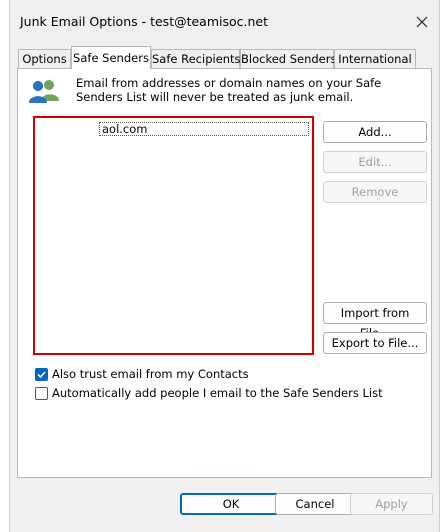 The width and height of the screenshot is (442, 532). Describe the element at coordinates (422, 22) in the screenshot. I see `close-icon` at that location.